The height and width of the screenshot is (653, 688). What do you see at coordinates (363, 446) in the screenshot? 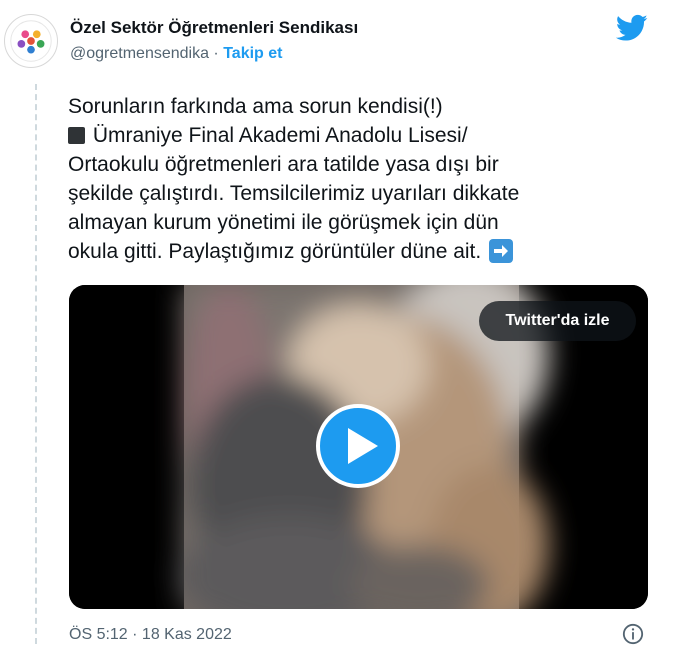
I see `play-icon` at bounding box center [363, 446].